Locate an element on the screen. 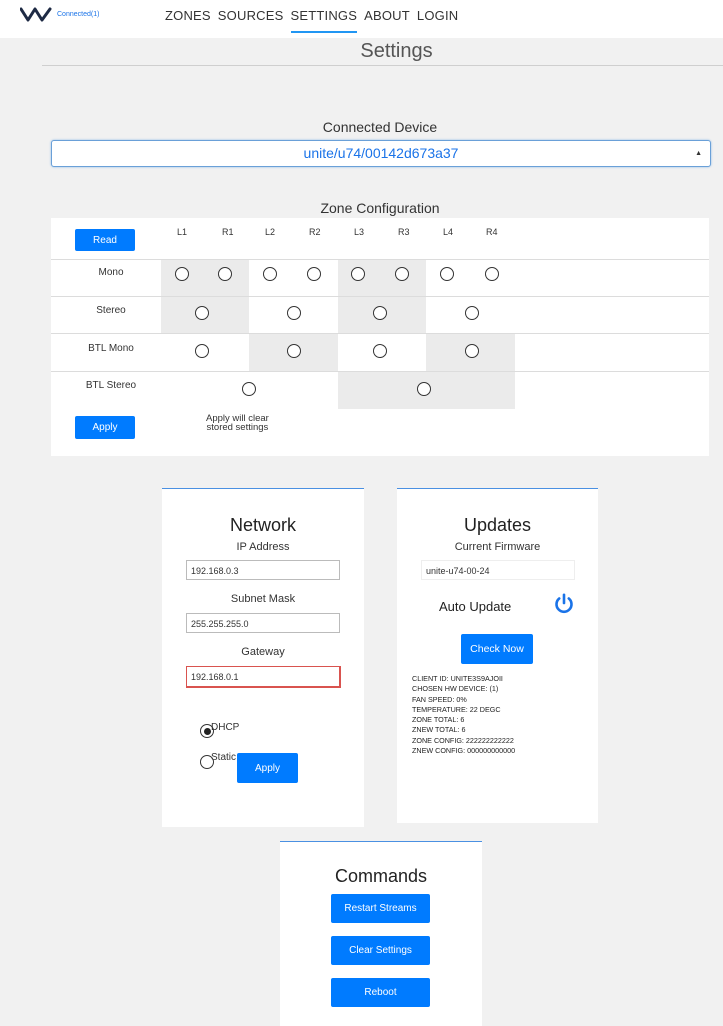 Image resolution: width=723 pixels, height=1026 pixels. zone-row-btl-stereo: BTL Stereo is located at coordinates (380, 390).